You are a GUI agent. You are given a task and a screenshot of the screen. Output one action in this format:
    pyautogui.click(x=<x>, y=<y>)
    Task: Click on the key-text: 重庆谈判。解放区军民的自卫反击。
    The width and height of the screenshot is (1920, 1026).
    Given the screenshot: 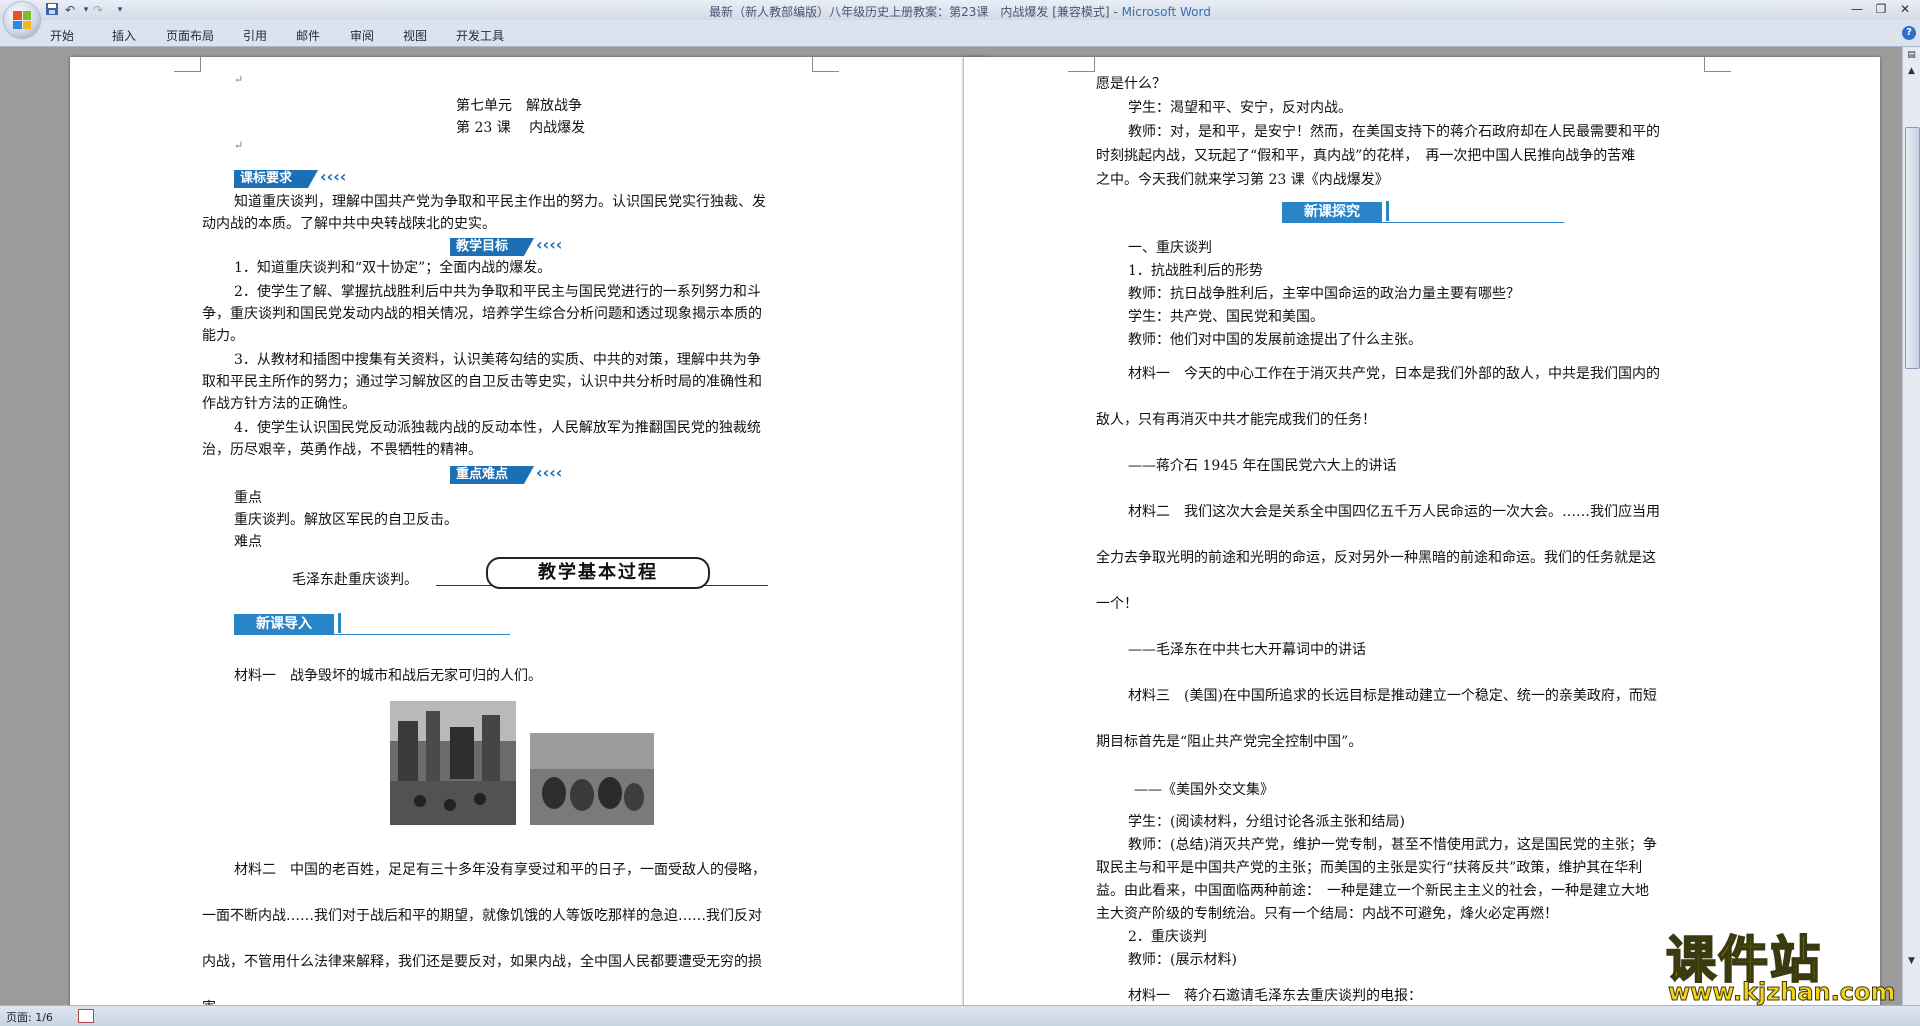 What is the action you would take?
    pyautogui.click(x=346, y=520)
    